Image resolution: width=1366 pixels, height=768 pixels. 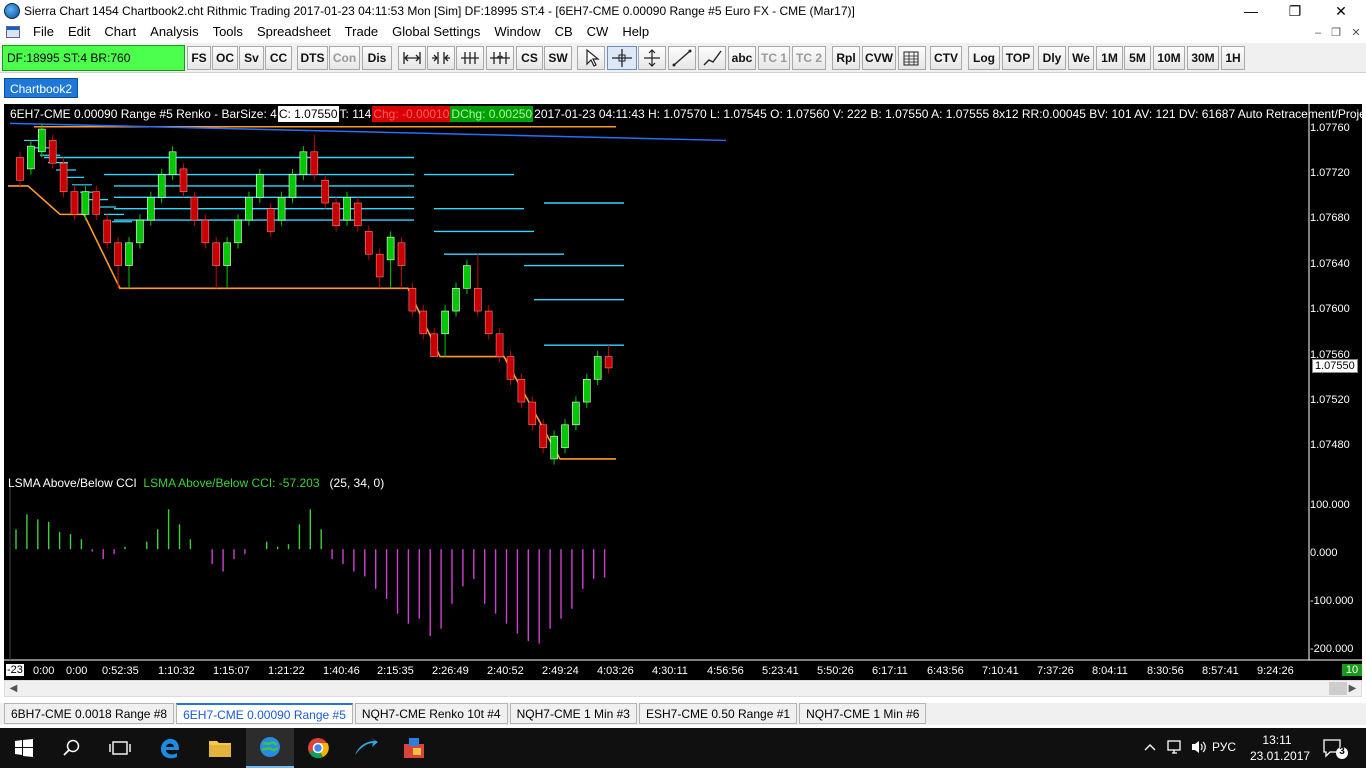 What do you see at coordinates (1352, 670) in the screenshot?
I see `time-axis-count: 10` at bounding box center [1352, 670].